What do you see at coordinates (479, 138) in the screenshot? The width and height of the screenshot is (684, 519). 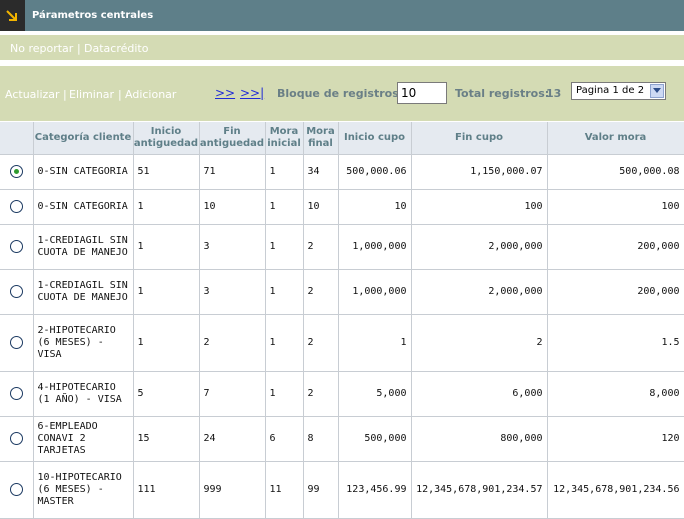 I see `column-header-fin-cupo: Fin cupo` at bounding box center [479, 138].